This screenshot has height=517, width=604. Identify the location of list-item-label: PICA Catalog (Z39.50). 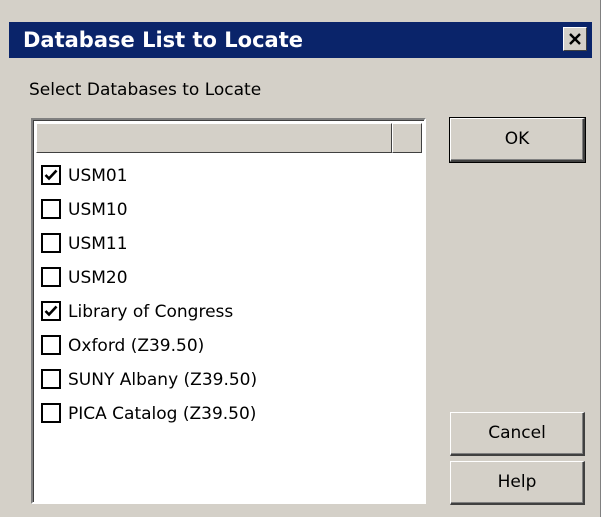
(162, 414).